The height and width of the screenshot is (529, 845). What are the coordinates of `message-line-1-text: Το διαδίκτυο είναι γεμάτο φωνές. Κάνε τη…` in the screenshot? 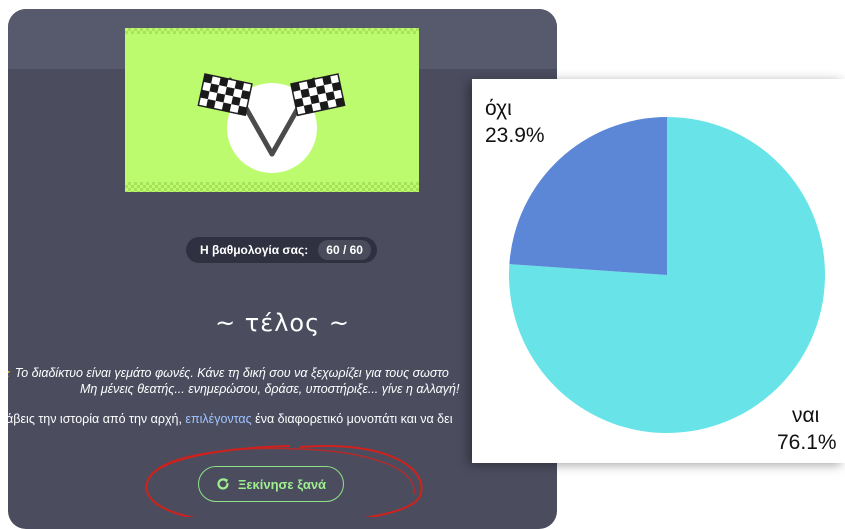 It's located at (231, 373).